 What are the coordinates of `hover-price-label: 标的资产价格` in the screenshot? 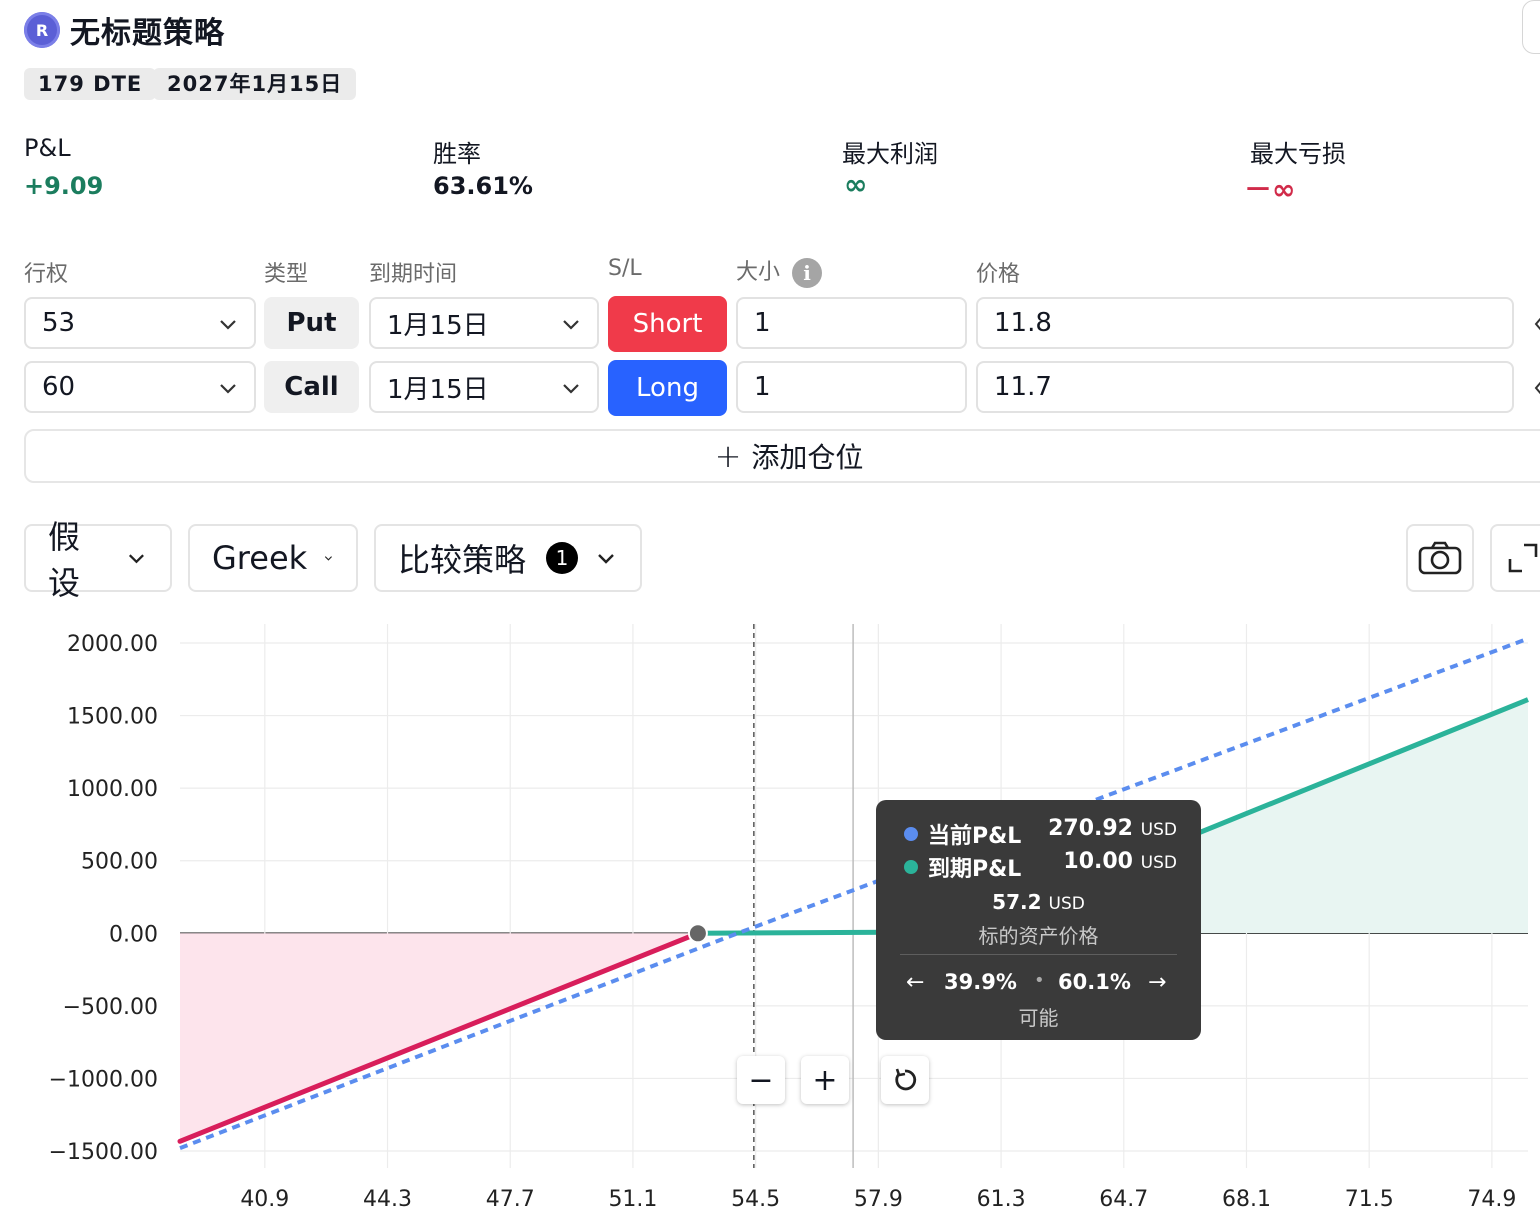 It's located at (1038, 936).